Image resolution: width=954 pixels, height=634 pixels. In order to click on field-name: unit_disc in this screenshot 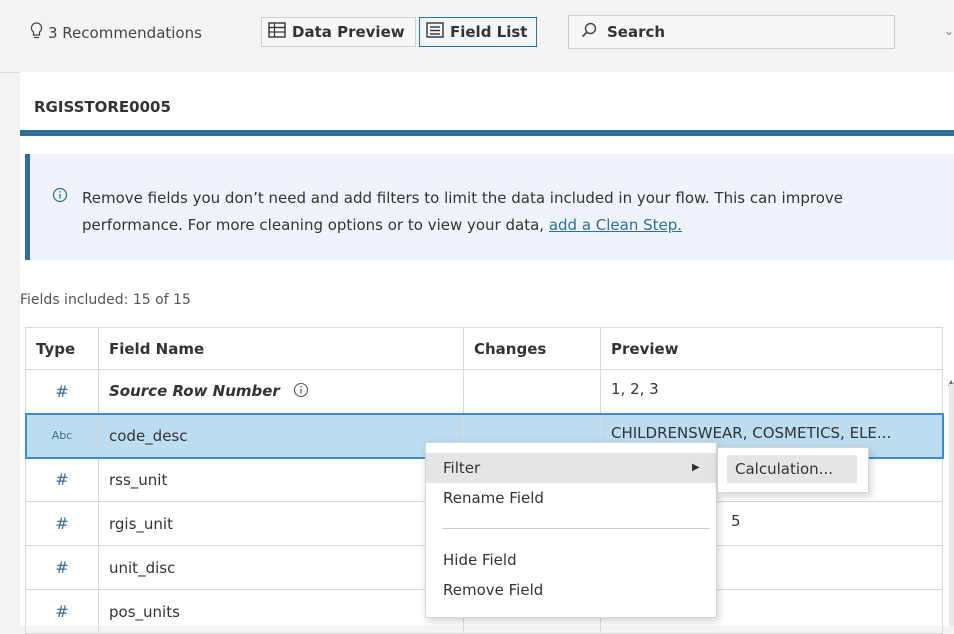, I will do `click(142, 567)`.